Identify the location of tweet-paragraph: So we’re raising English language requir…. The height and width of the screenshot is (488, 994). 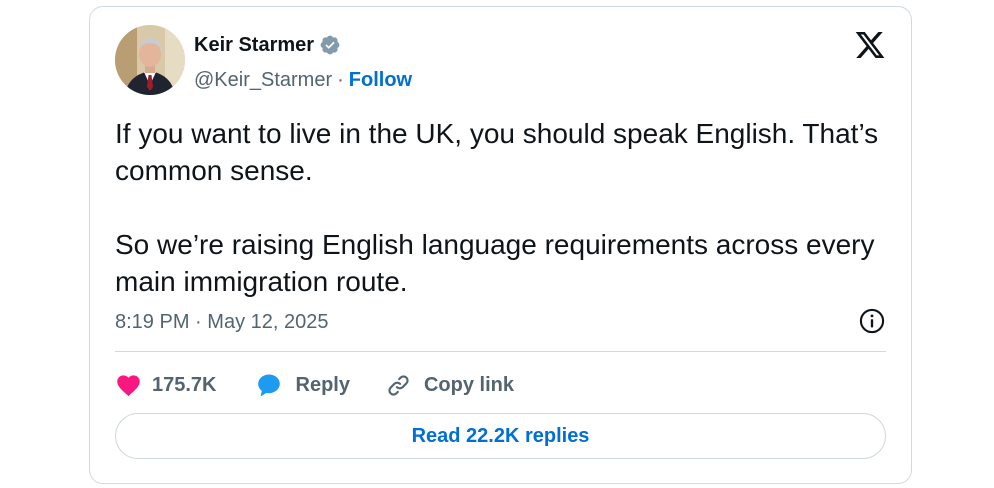
(495, 263).